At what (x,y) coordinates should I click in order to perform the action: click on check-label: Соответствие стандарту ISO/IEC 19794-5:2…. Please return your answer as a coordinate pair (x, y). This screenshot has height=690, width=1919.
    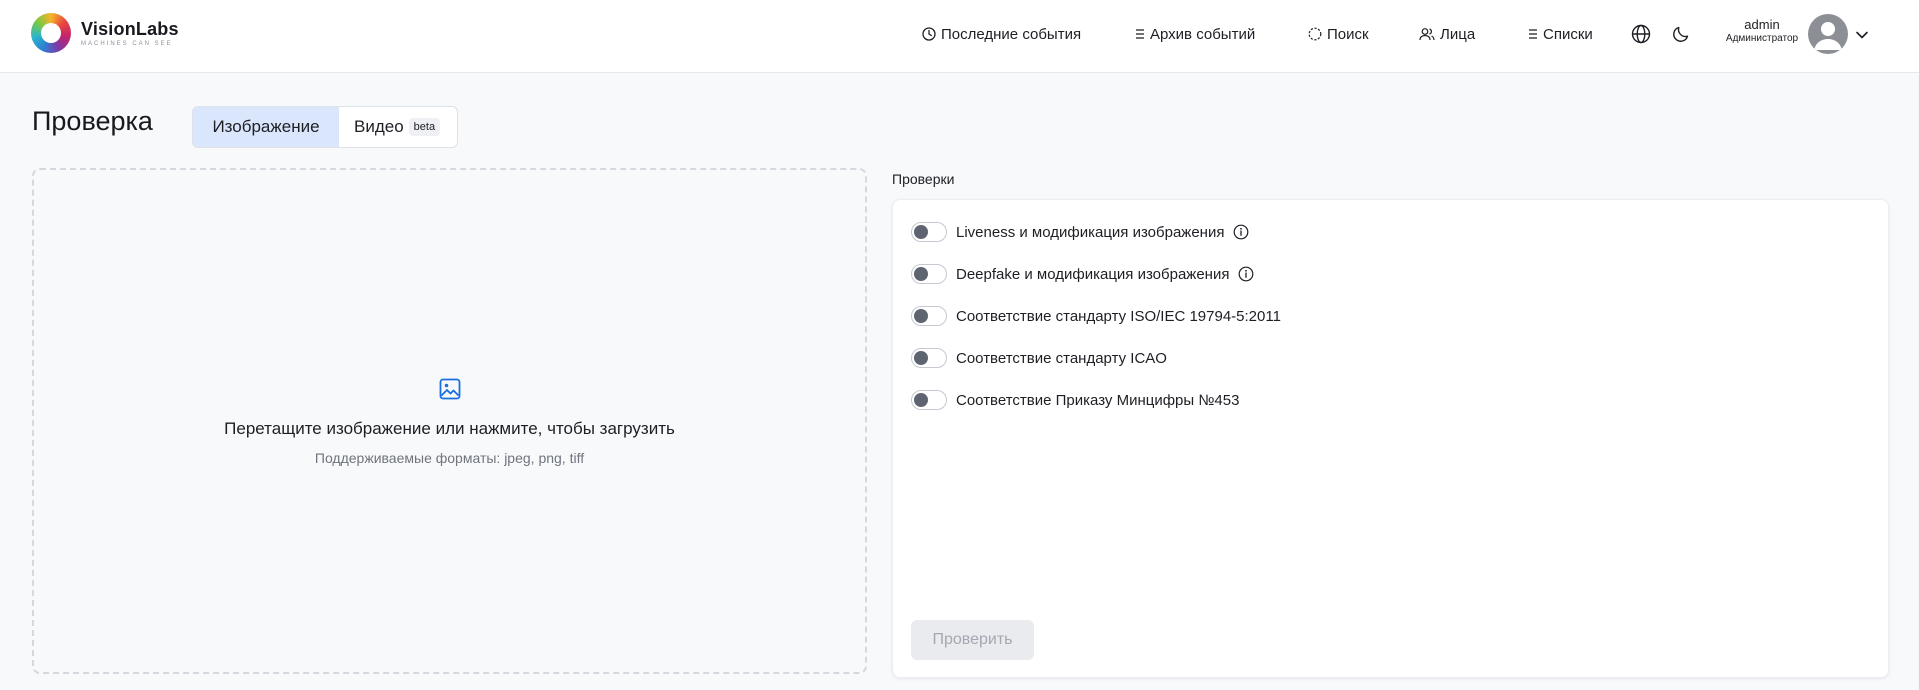
    Looking at the image, I should click on (1118, 316).